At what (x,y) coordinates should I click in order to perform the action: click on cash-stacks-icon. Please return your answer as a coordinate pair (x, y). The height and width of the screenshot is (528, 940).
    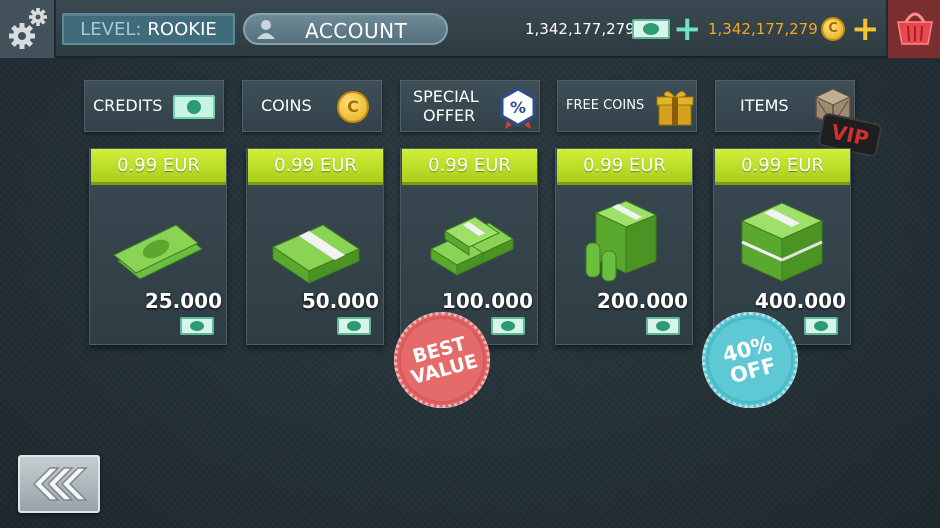
    Looking at the image, I should click on (472, 246).